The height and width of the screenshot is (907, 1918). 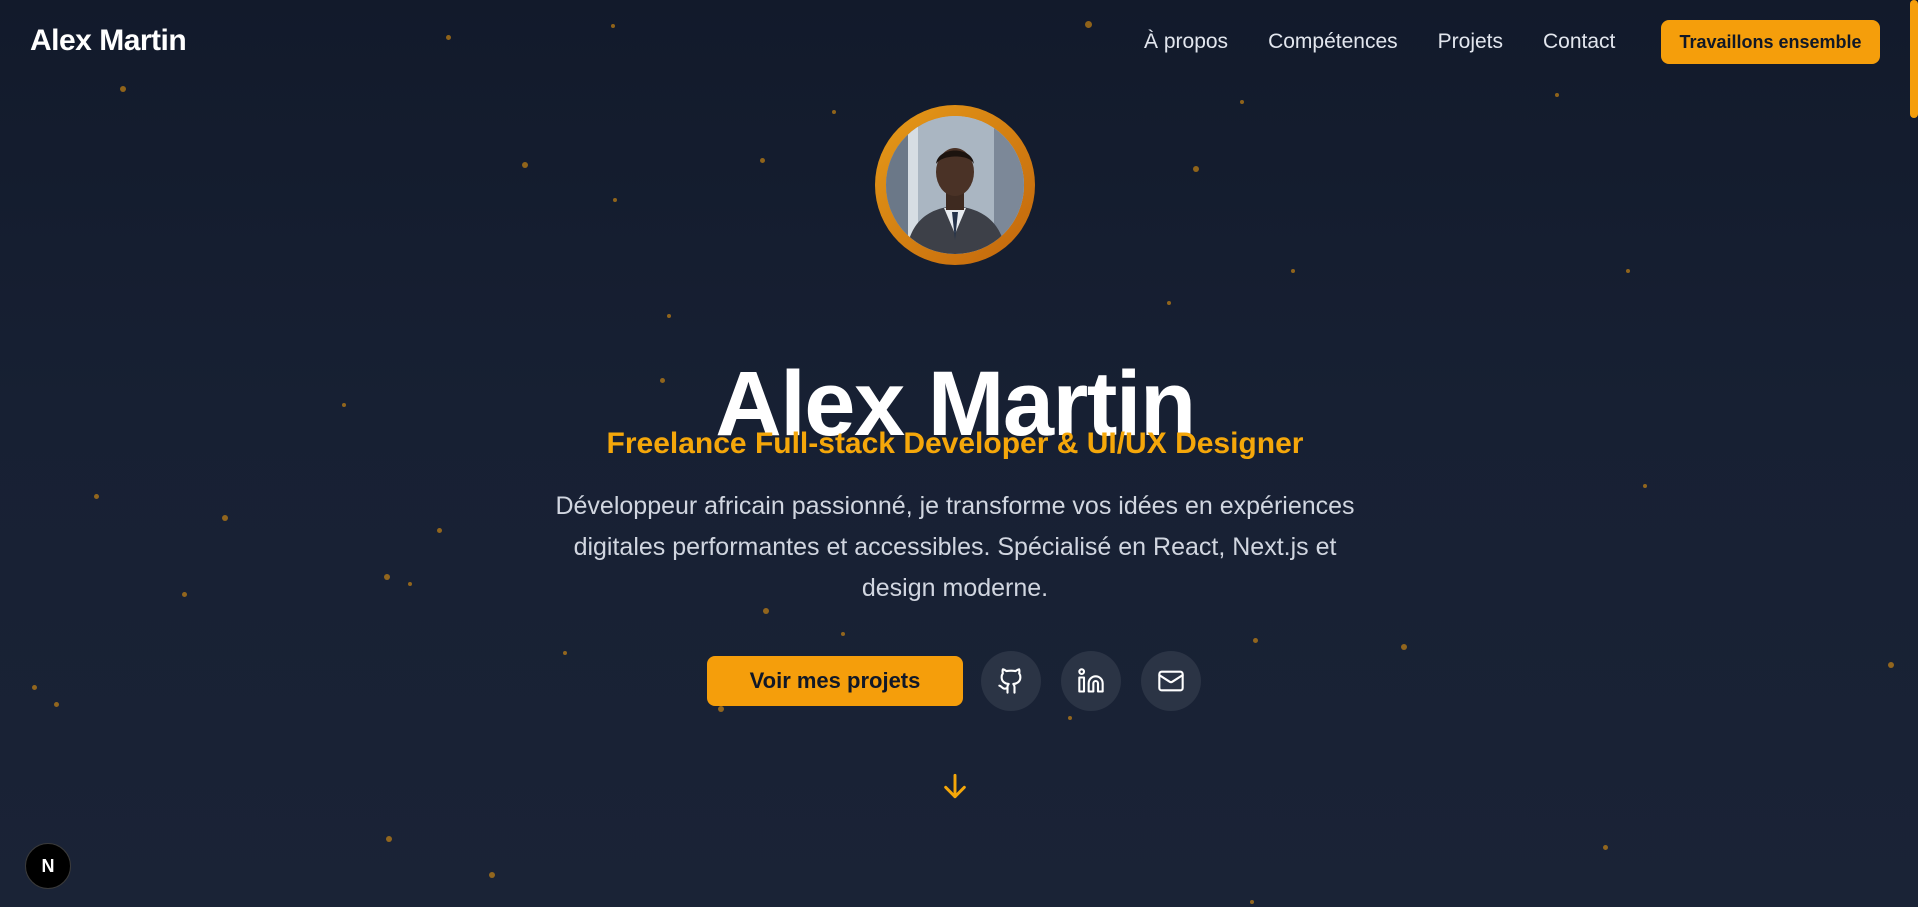 I want to click on nav-link-contact: Contact, so click(x=1579, y=42).